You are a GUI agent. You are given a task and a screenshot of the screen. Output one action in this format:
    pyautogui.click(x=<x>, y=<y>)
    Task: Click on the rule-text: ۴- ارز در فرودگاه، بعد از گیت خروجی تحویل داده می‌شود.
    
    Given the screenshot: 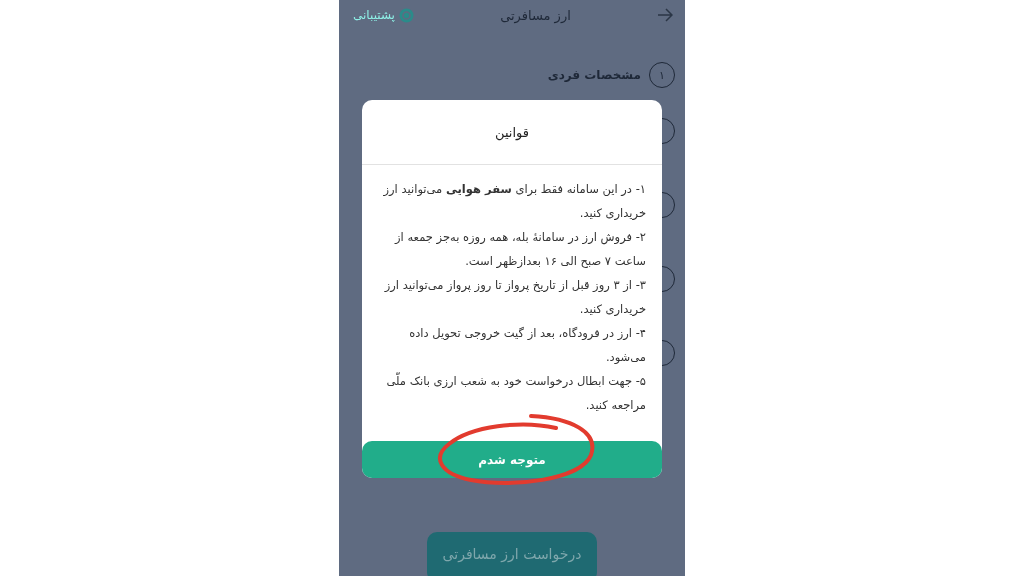 What is the action you would take?
    pyautogui.click(x=527, y=345)
    